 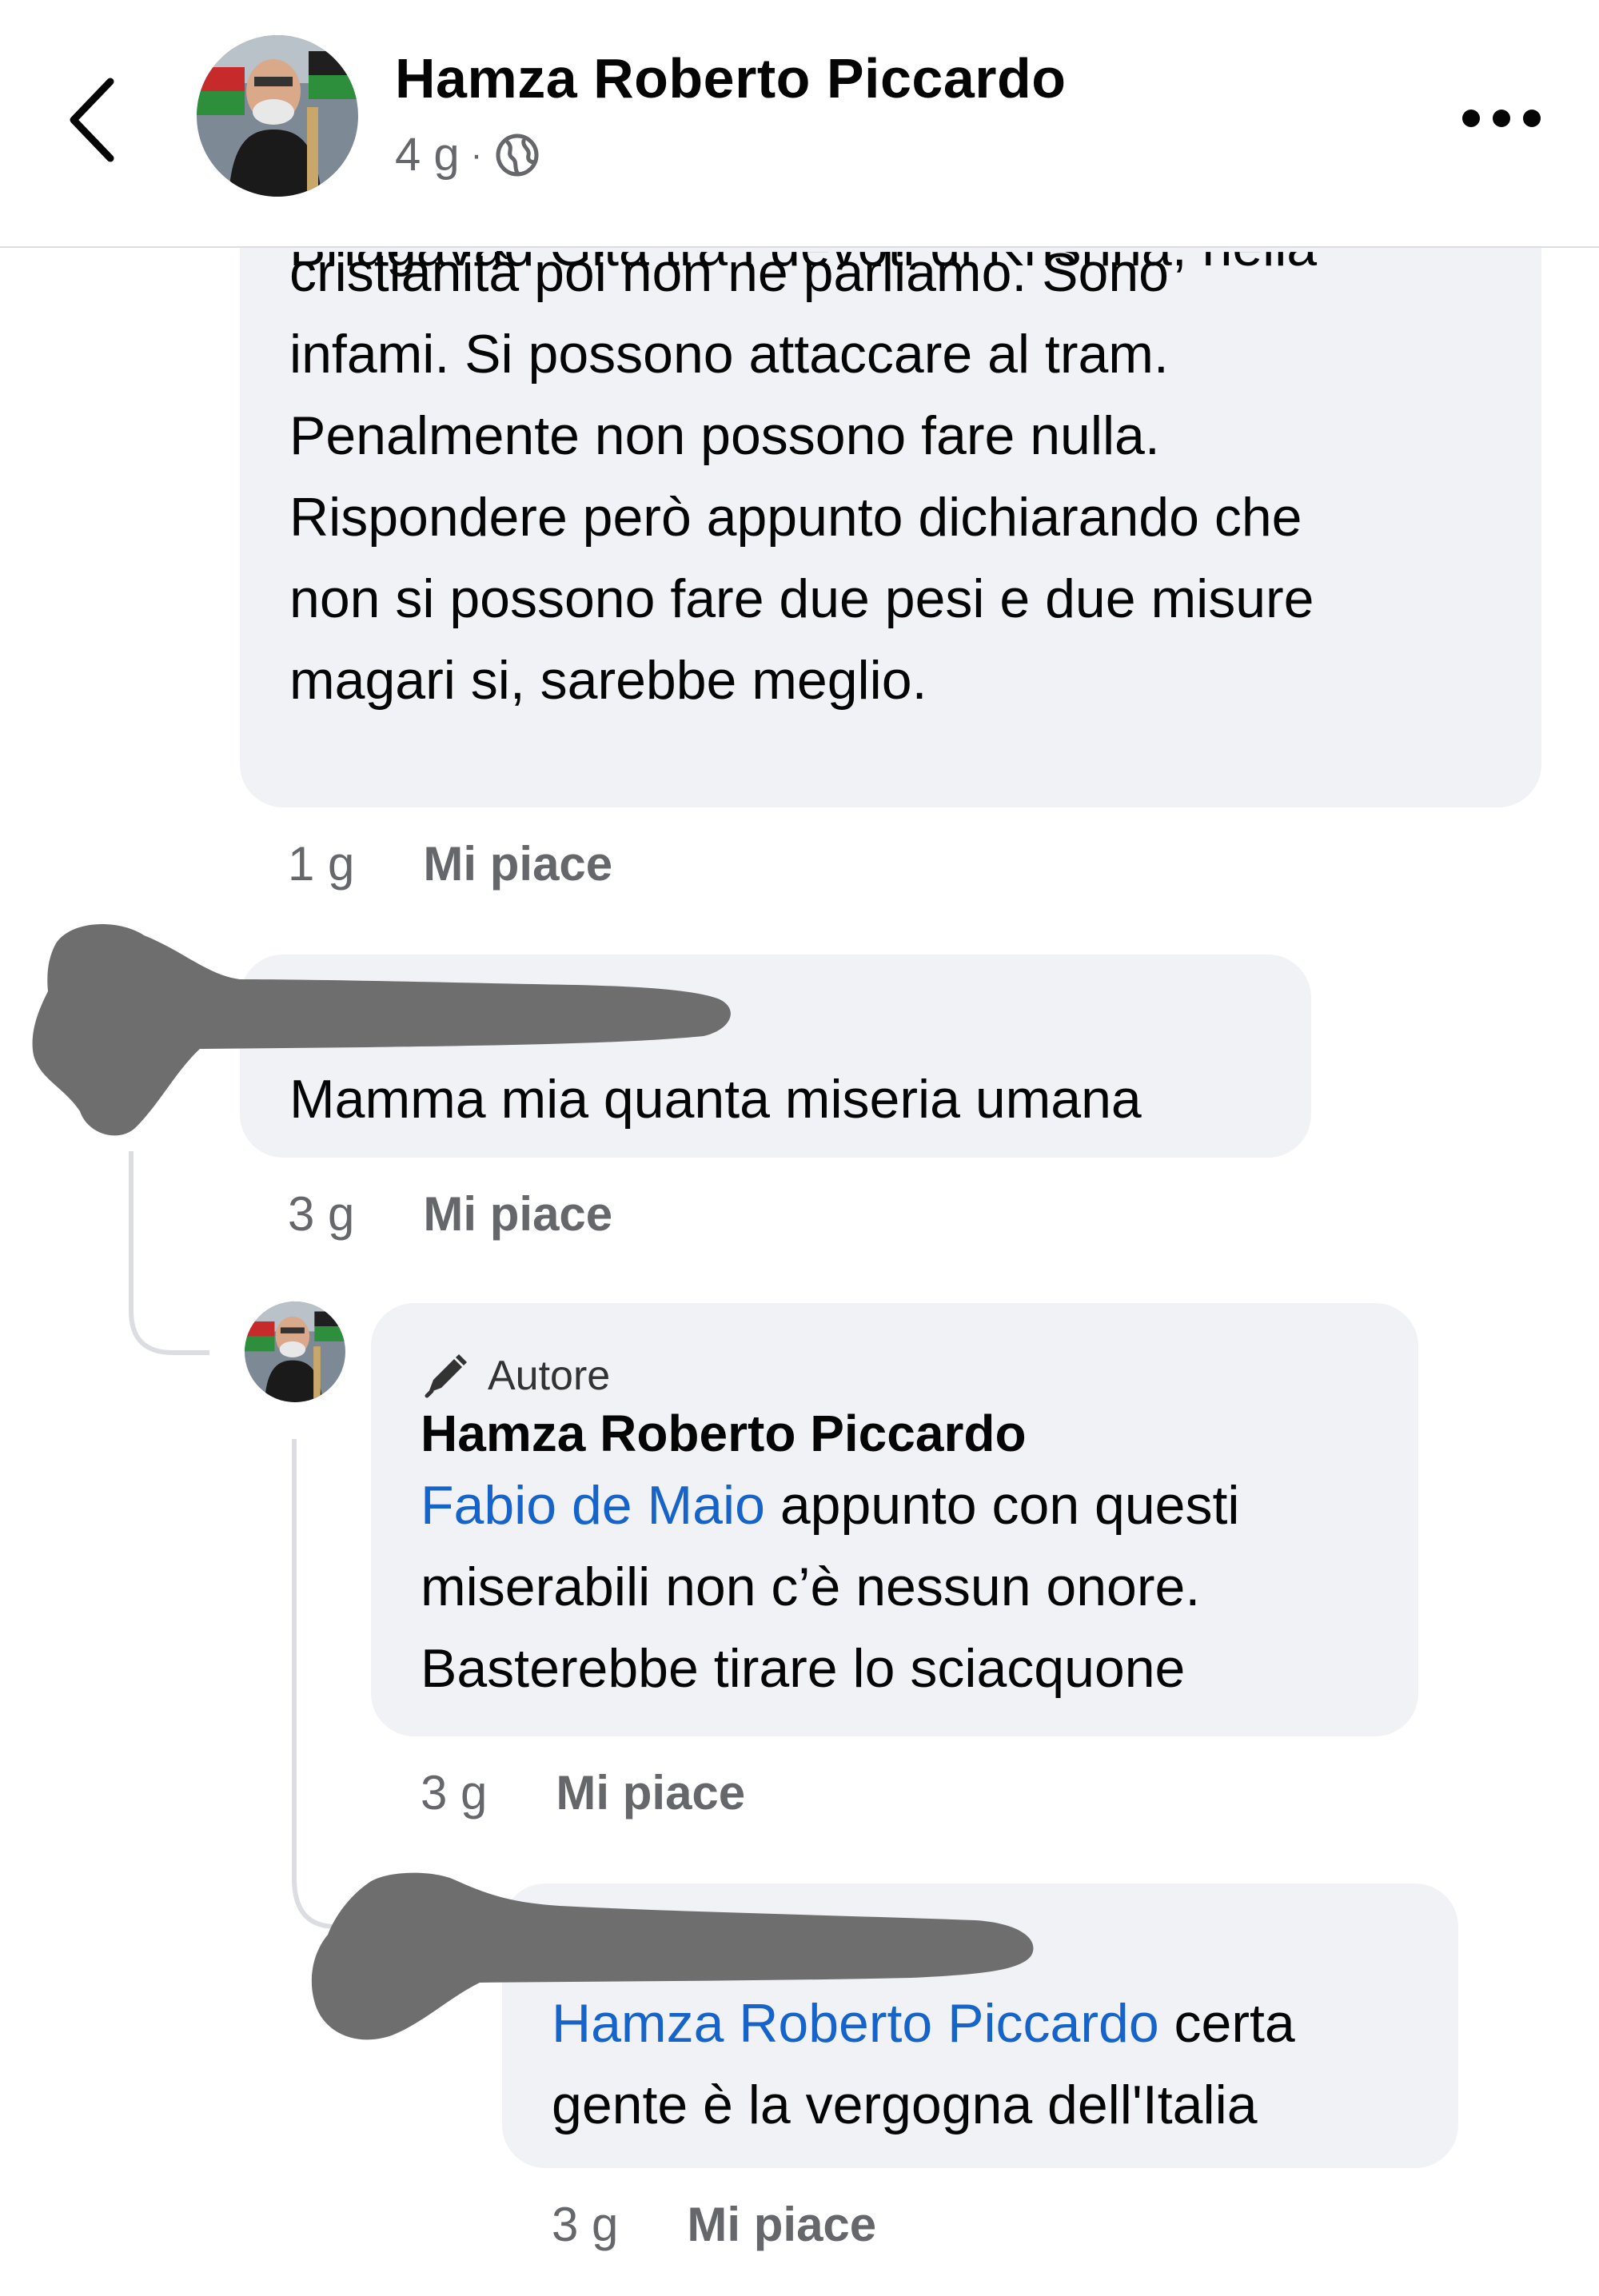 I want to click on back-button, so click(x=96, y=120).